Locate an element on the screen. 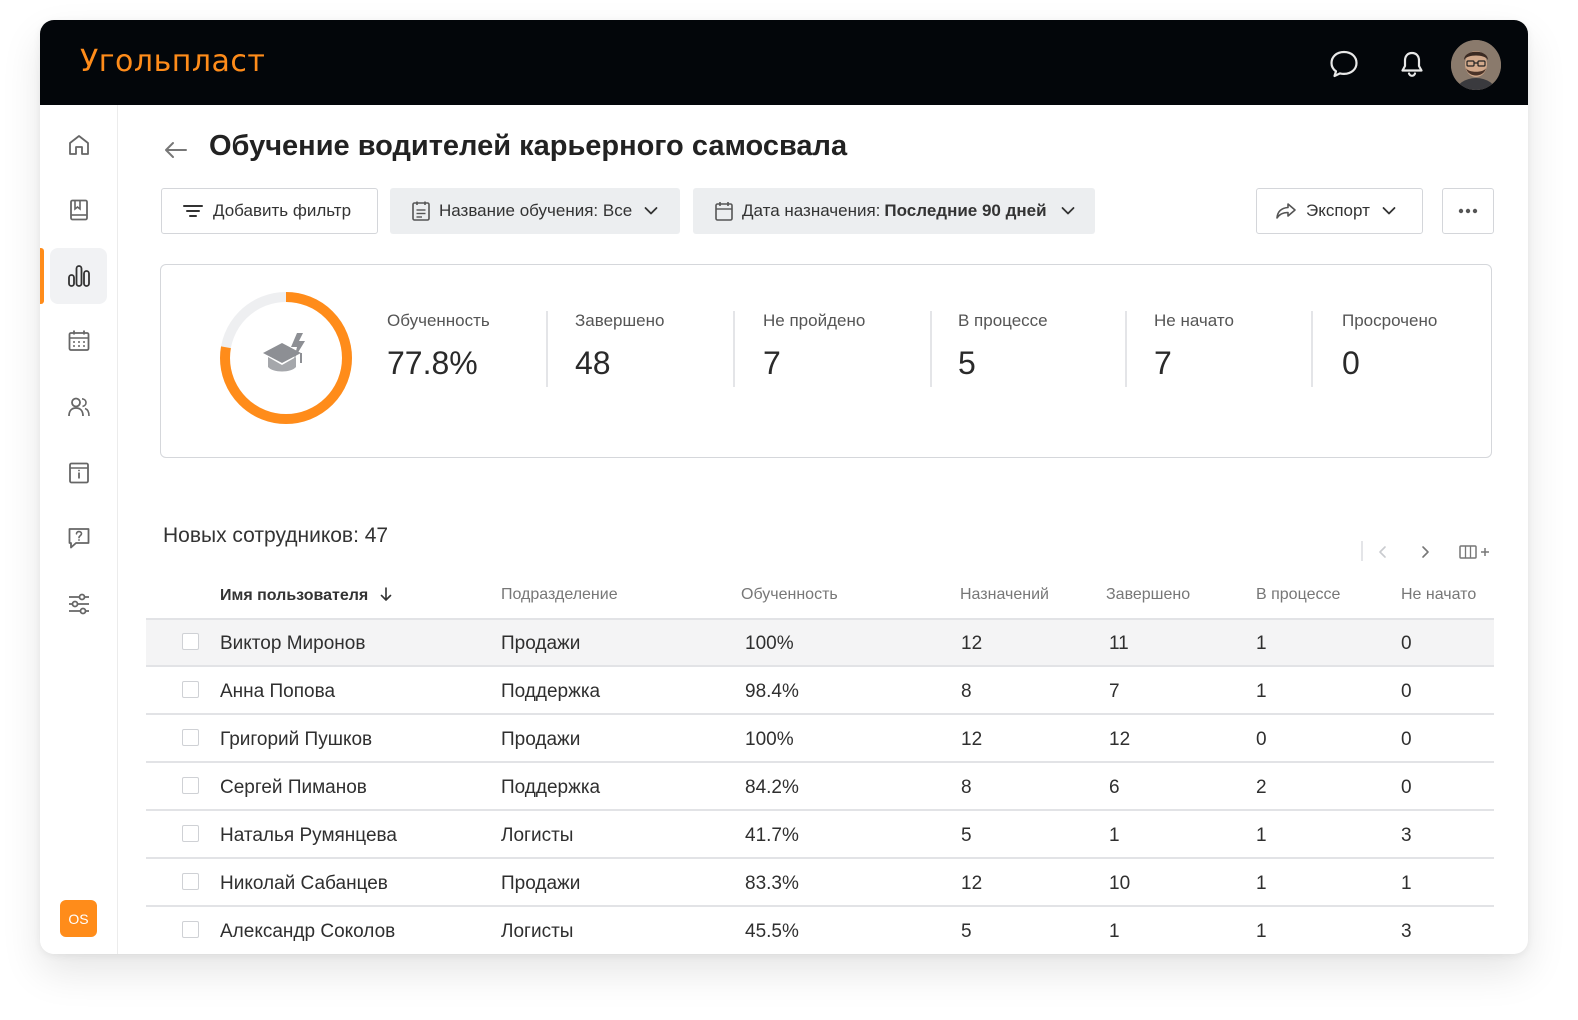  share-arrow-icon is located at coordinates (1286, 211).